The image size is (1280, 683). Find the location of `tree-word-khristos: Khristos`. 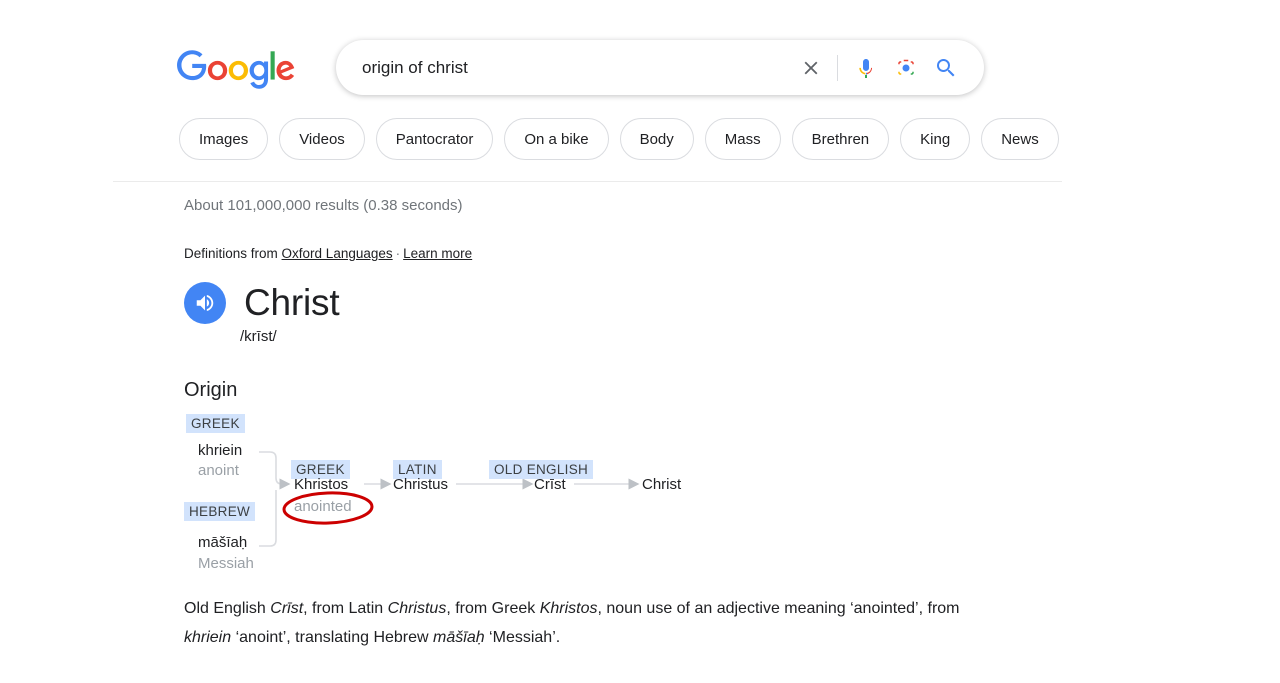

tree-word-khristos: Khristos is located at coordinates (321, 484).